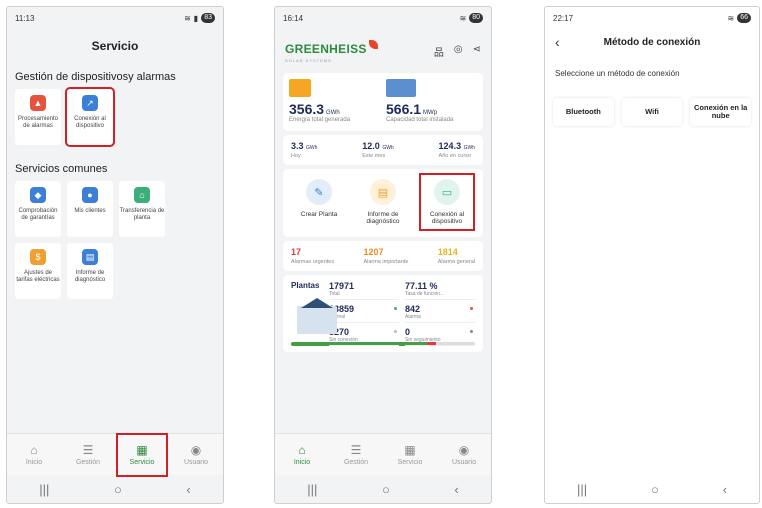  Describe the element at coordinates (456, 150) in the screenshot. I see `period-year: 124.3 GWh Año en curso` at that location.